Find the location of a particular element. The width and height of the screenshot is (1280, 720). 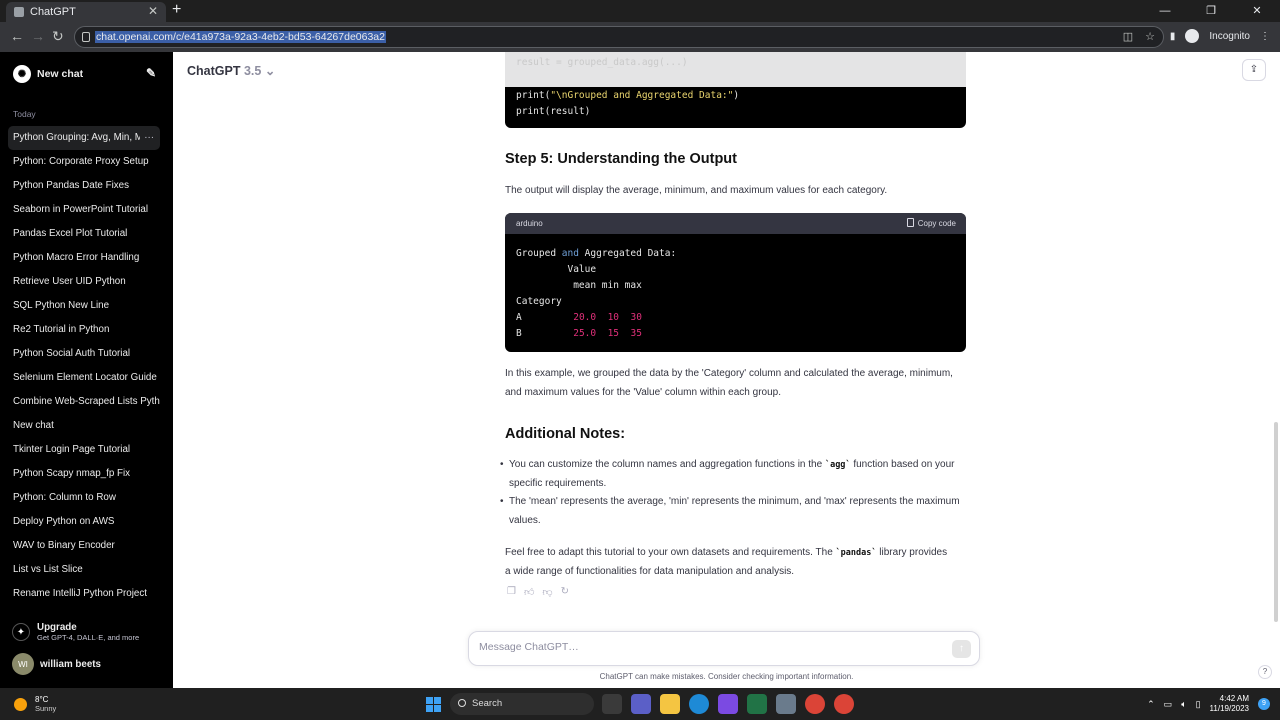

new-chat-button: ✺ New chat ✎ is located at coordinates (84, 74).